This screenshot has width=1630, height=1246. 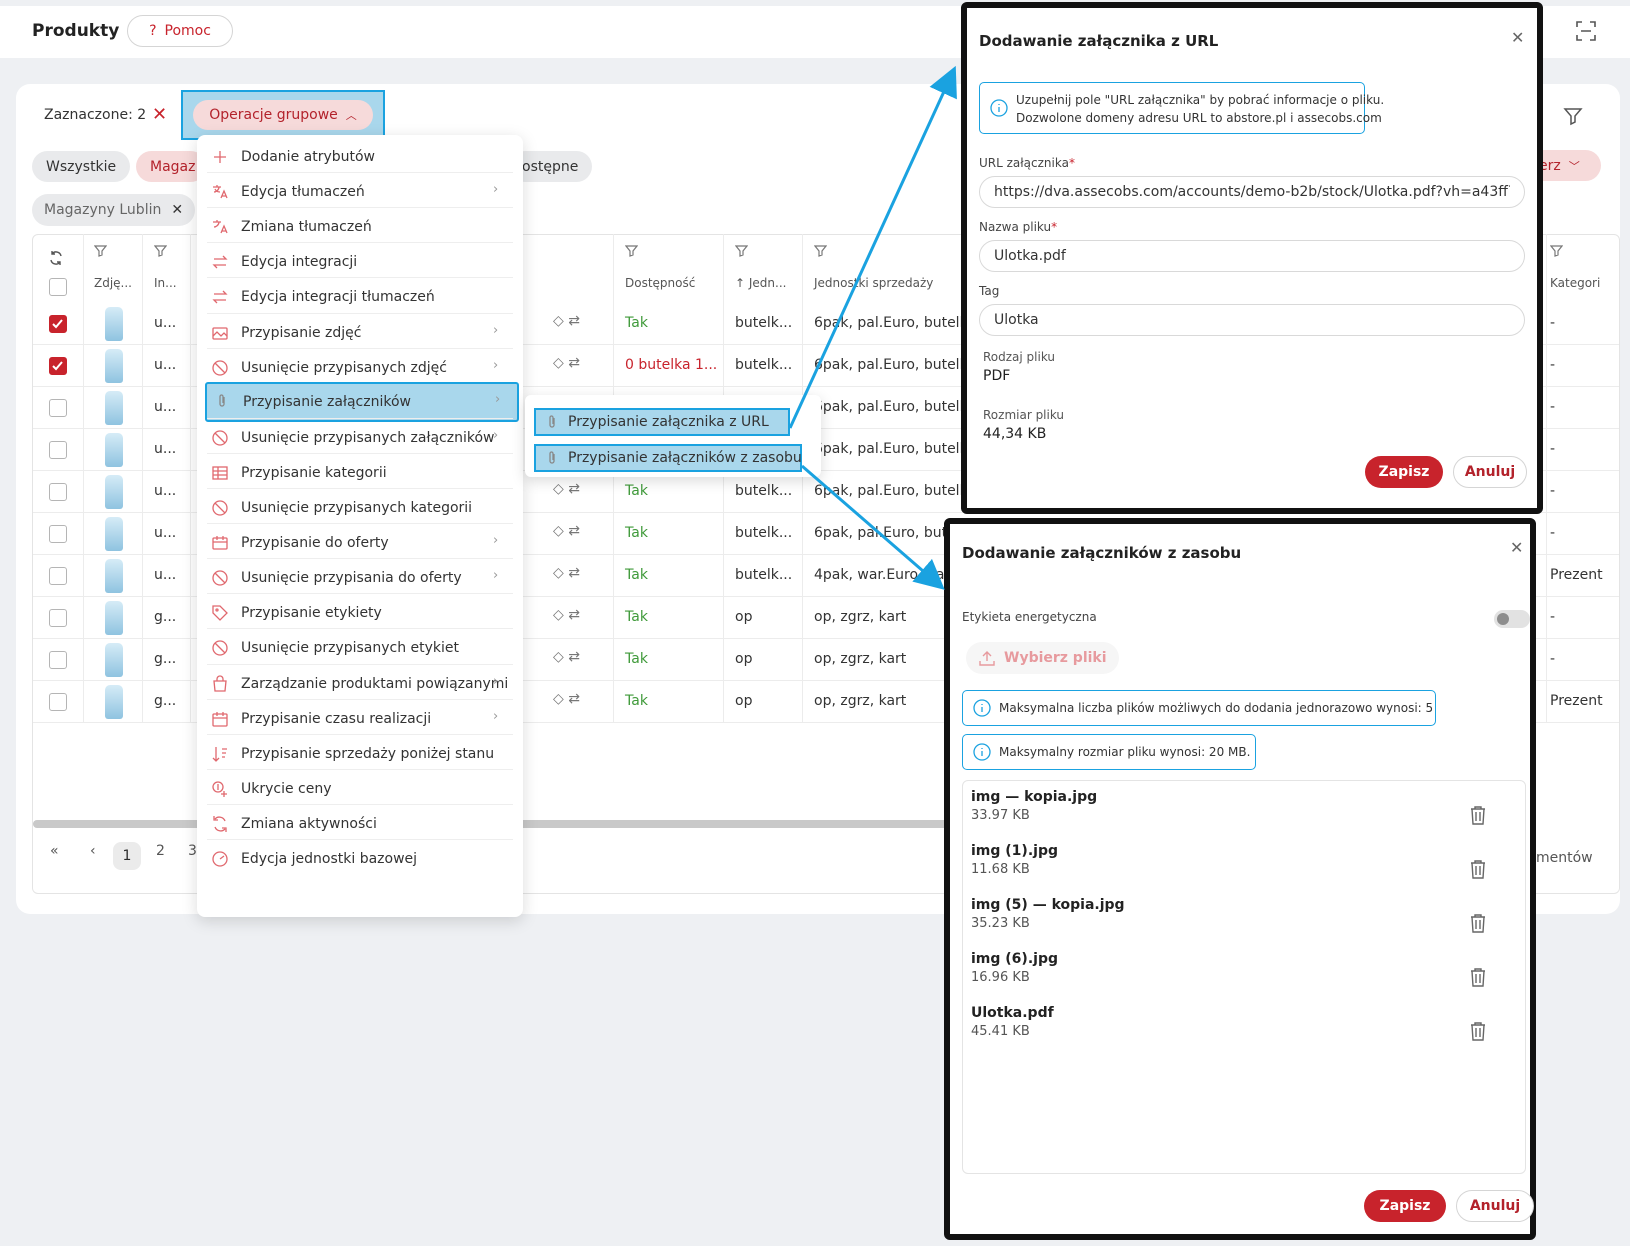 I want to click on menu-item-12: Przypisanie do oferty ›, so click(x=360, y=543).